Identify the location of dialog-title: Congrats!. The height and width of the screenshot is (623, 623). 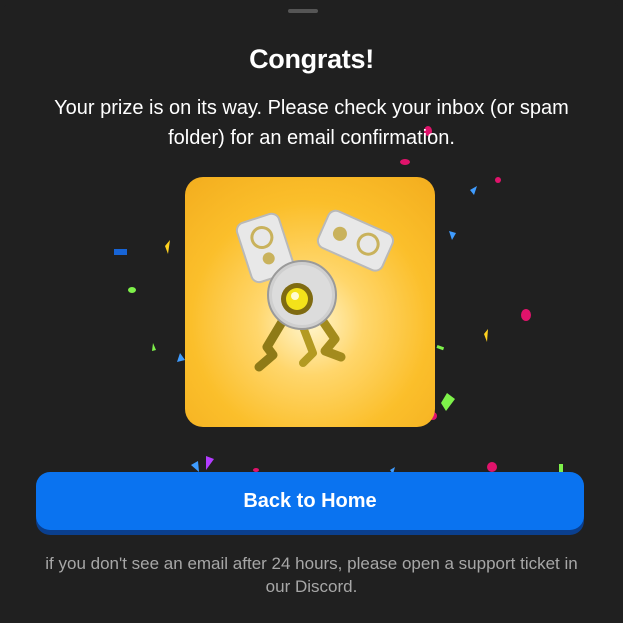
(311, 59).